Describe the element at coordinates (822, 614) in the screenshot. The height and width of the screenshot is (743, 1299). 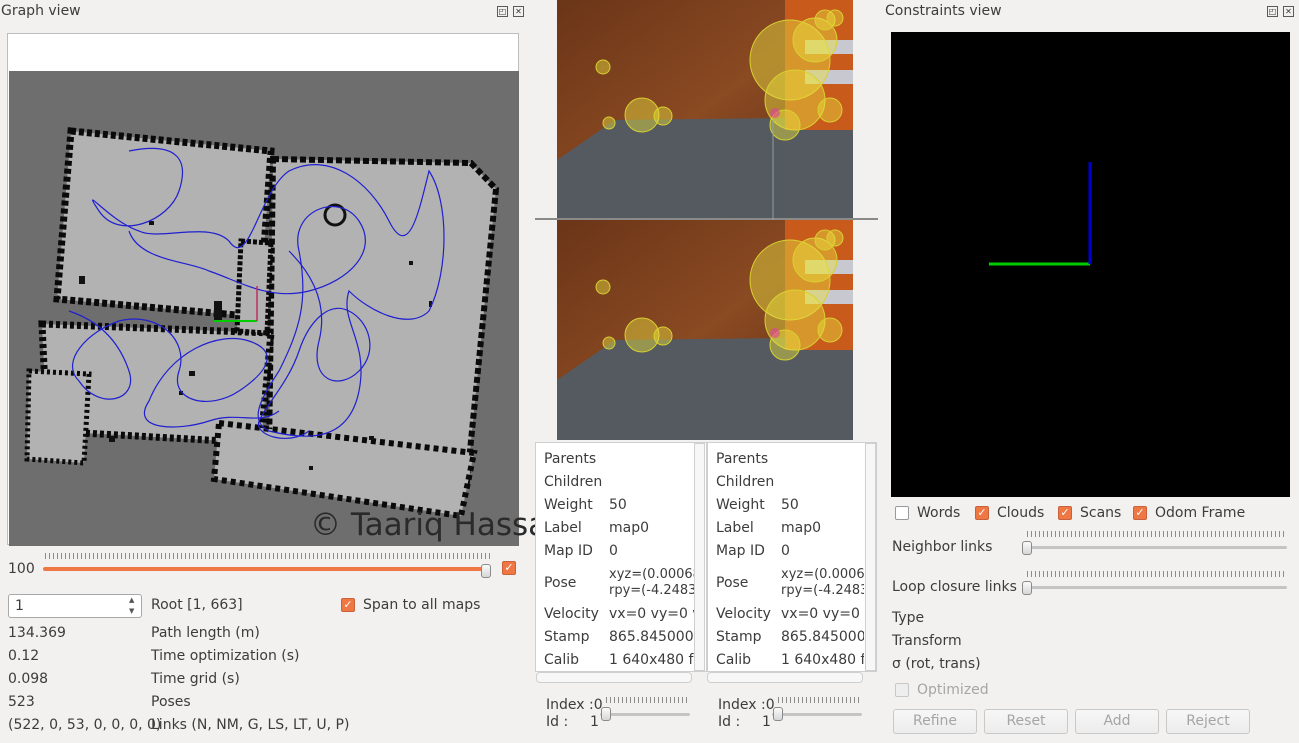
I see `info-velocity: vx=0 vy=0 vz` at that location.